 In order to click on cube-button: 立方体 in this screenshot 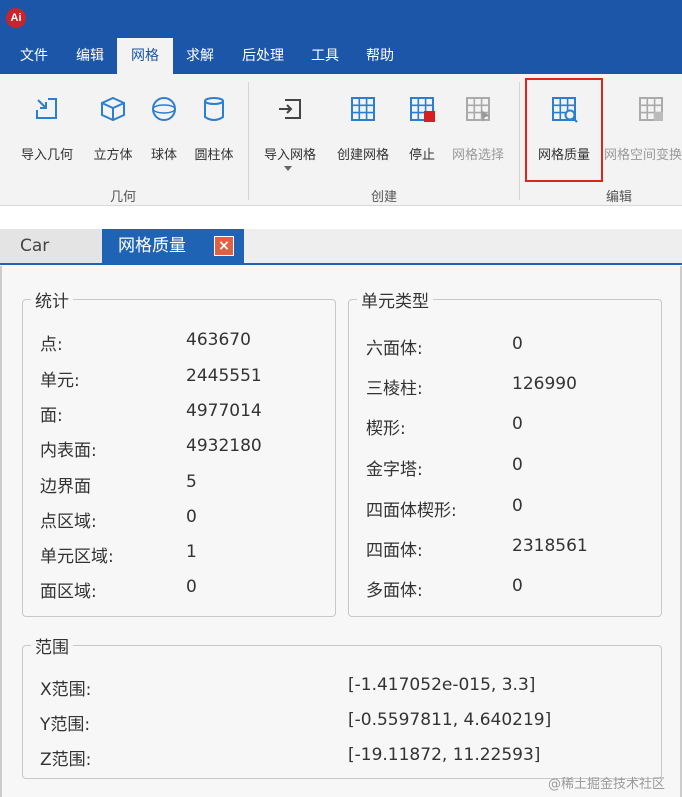, I will do `click(113, 118)`.